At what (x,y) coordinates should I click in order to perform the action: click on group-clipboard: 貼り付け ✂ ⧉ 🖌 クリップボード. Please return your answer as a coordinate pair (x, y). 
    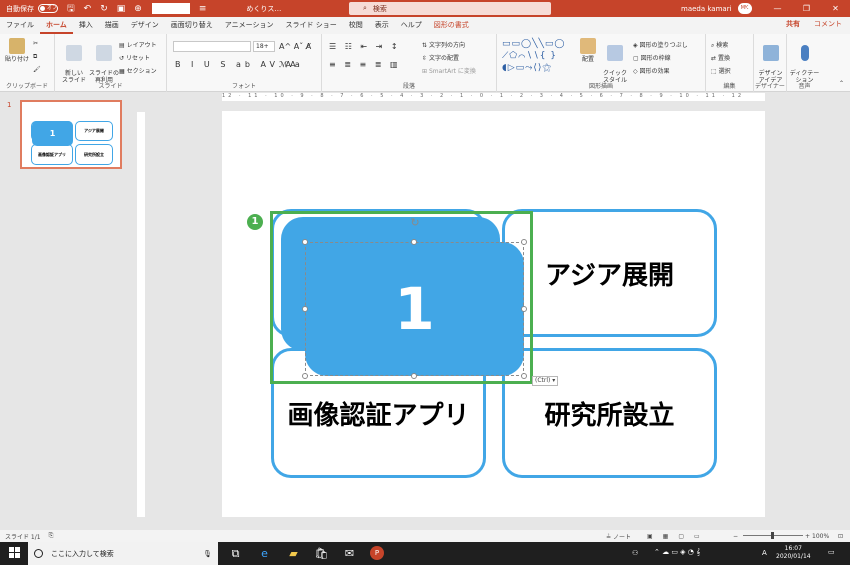
    Looking at the image, I should click on (27, 63).